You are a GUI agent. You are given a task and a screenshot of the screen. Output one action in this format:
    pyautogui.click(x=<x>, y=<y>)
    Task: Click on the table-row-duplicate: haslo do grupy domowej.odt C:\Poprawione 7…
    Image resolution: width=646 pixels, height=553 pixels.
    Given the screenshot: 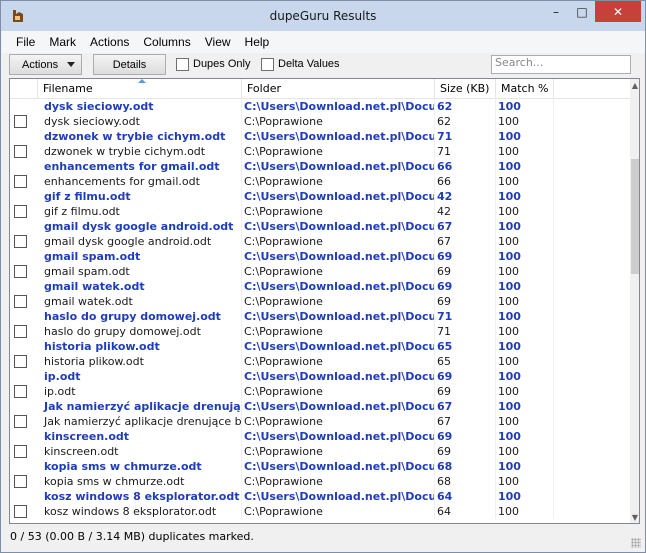 What is the action you would take?
    pyautogui.click(x=320, y=331)
    